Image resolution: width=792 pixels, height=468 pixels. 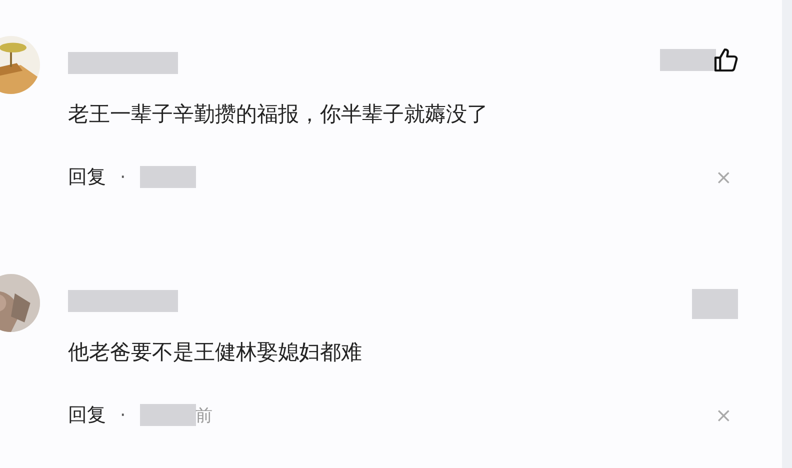 I want to click on thumbs-up-icon, so click(x=726, y=60).